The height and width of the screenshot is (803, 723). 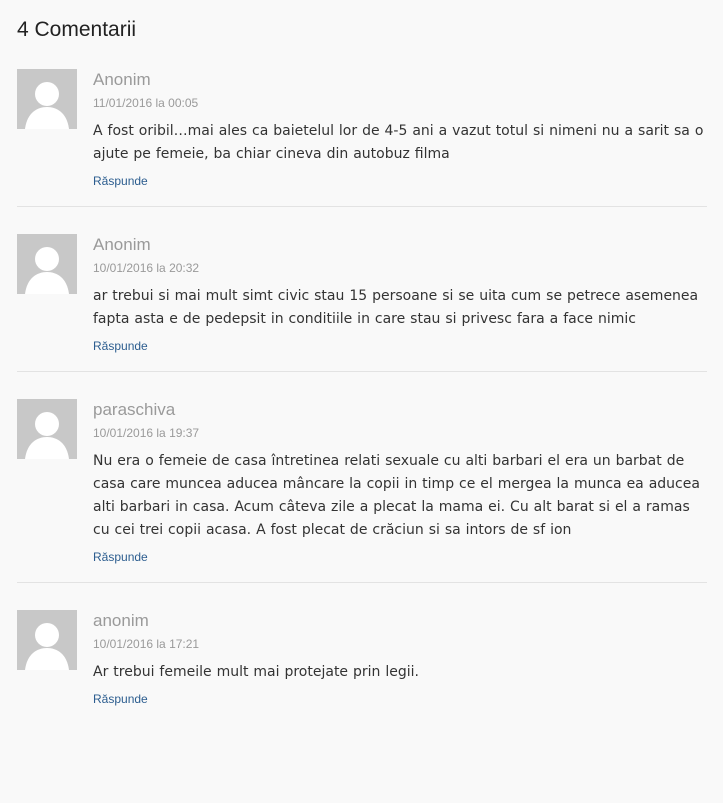 I want to click on comment-date: 10/01/2016 la 17:21, so click(x=400, y=644).